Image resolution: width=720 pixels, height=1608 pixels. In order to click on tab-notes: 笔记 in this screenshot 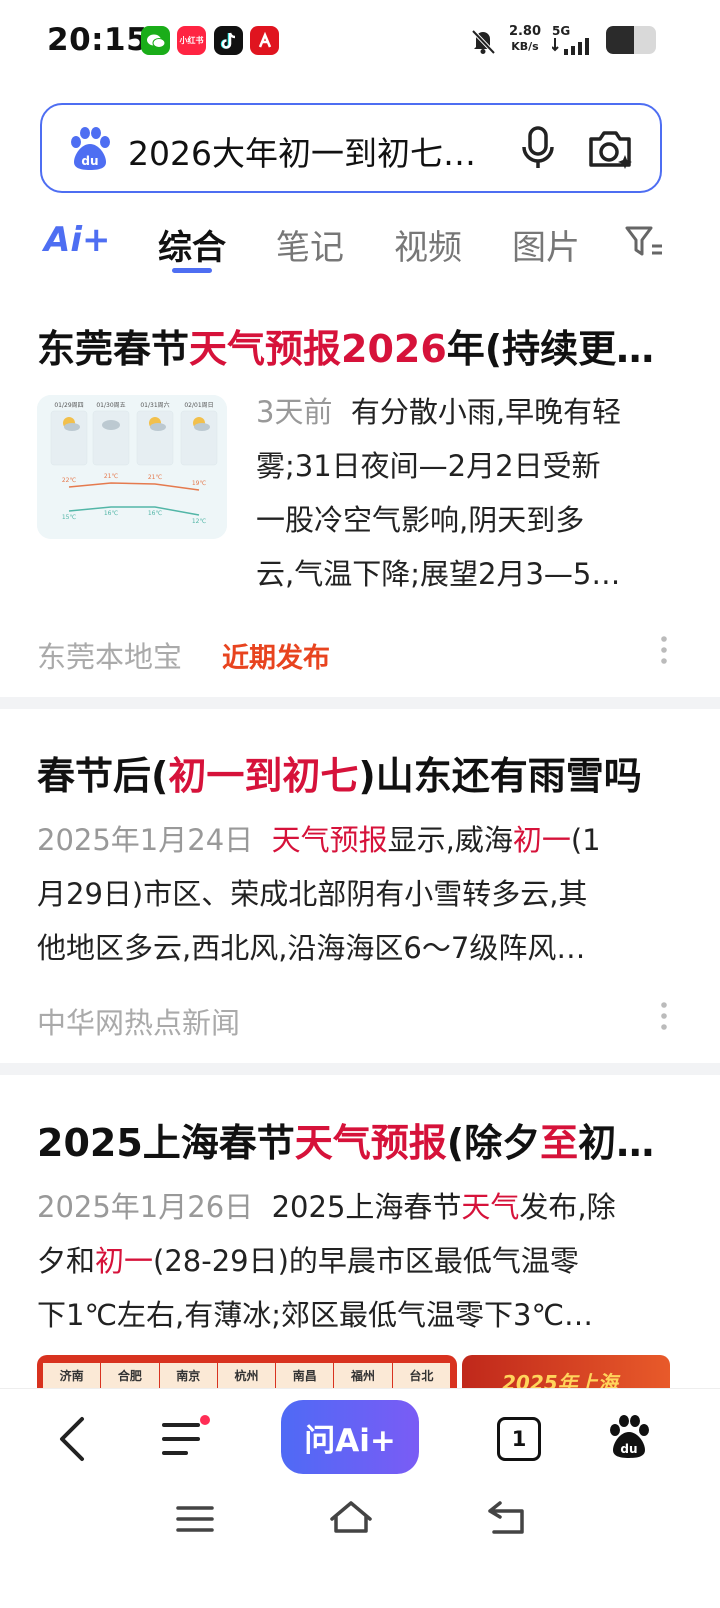, I will do `click(310, 244)`.